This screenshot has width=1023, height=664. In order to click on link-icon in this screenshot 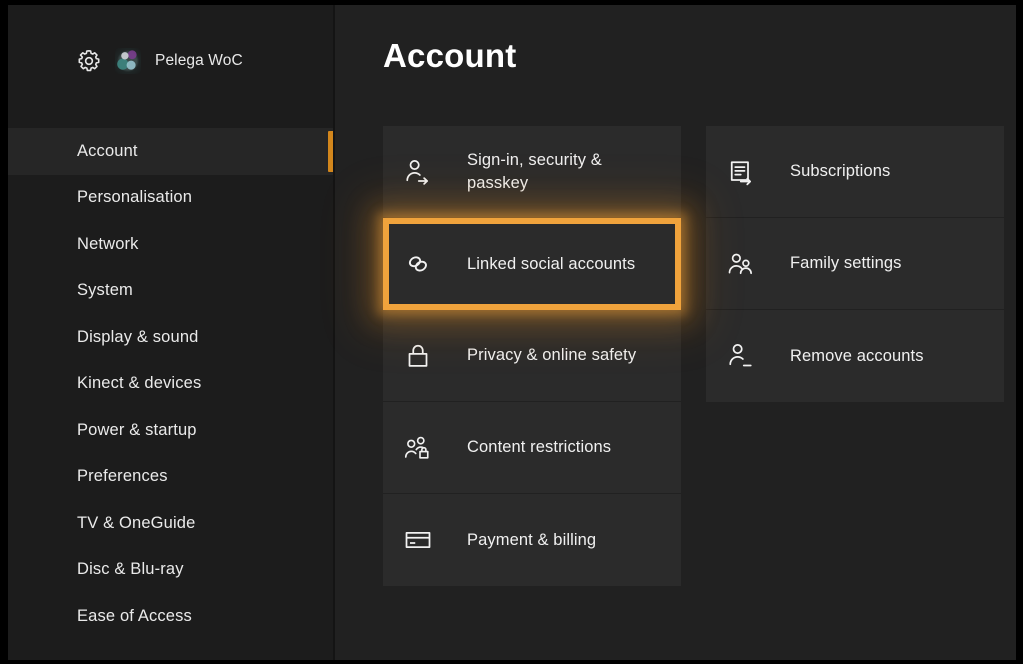, I will do `click(418, 264)`.